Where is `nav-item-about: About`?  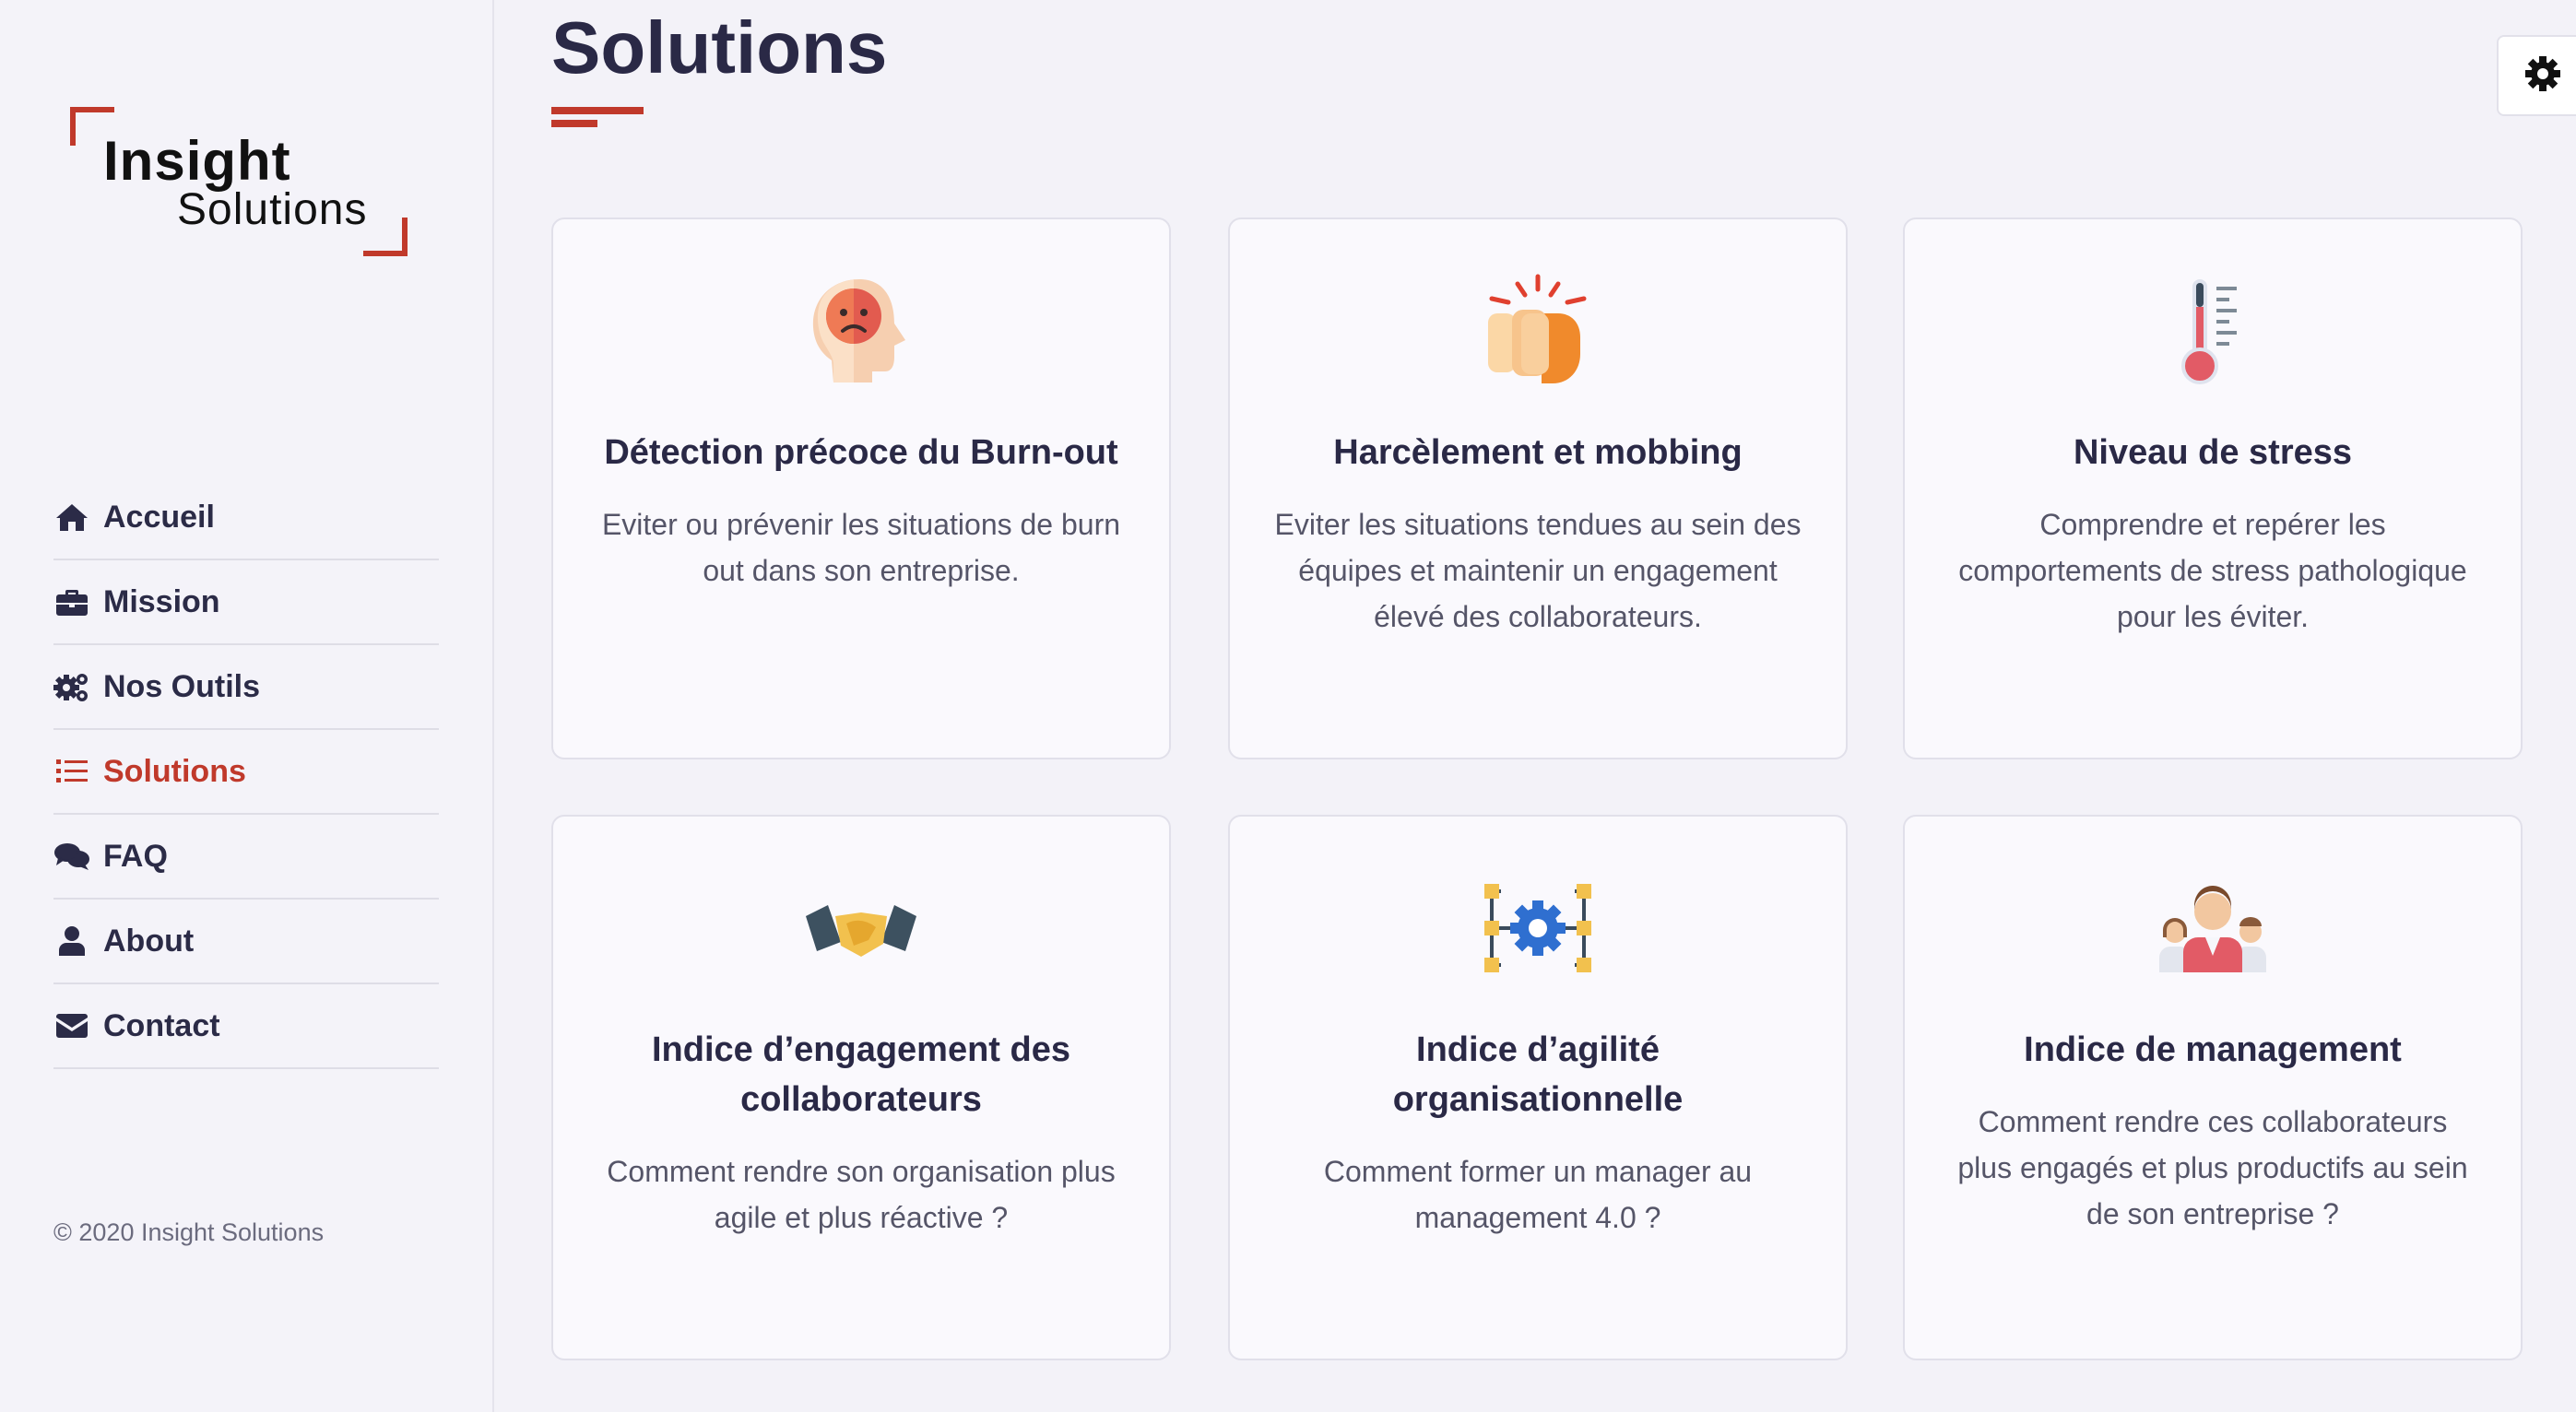 nav-item-about: About is located at coordinates (246, 942).